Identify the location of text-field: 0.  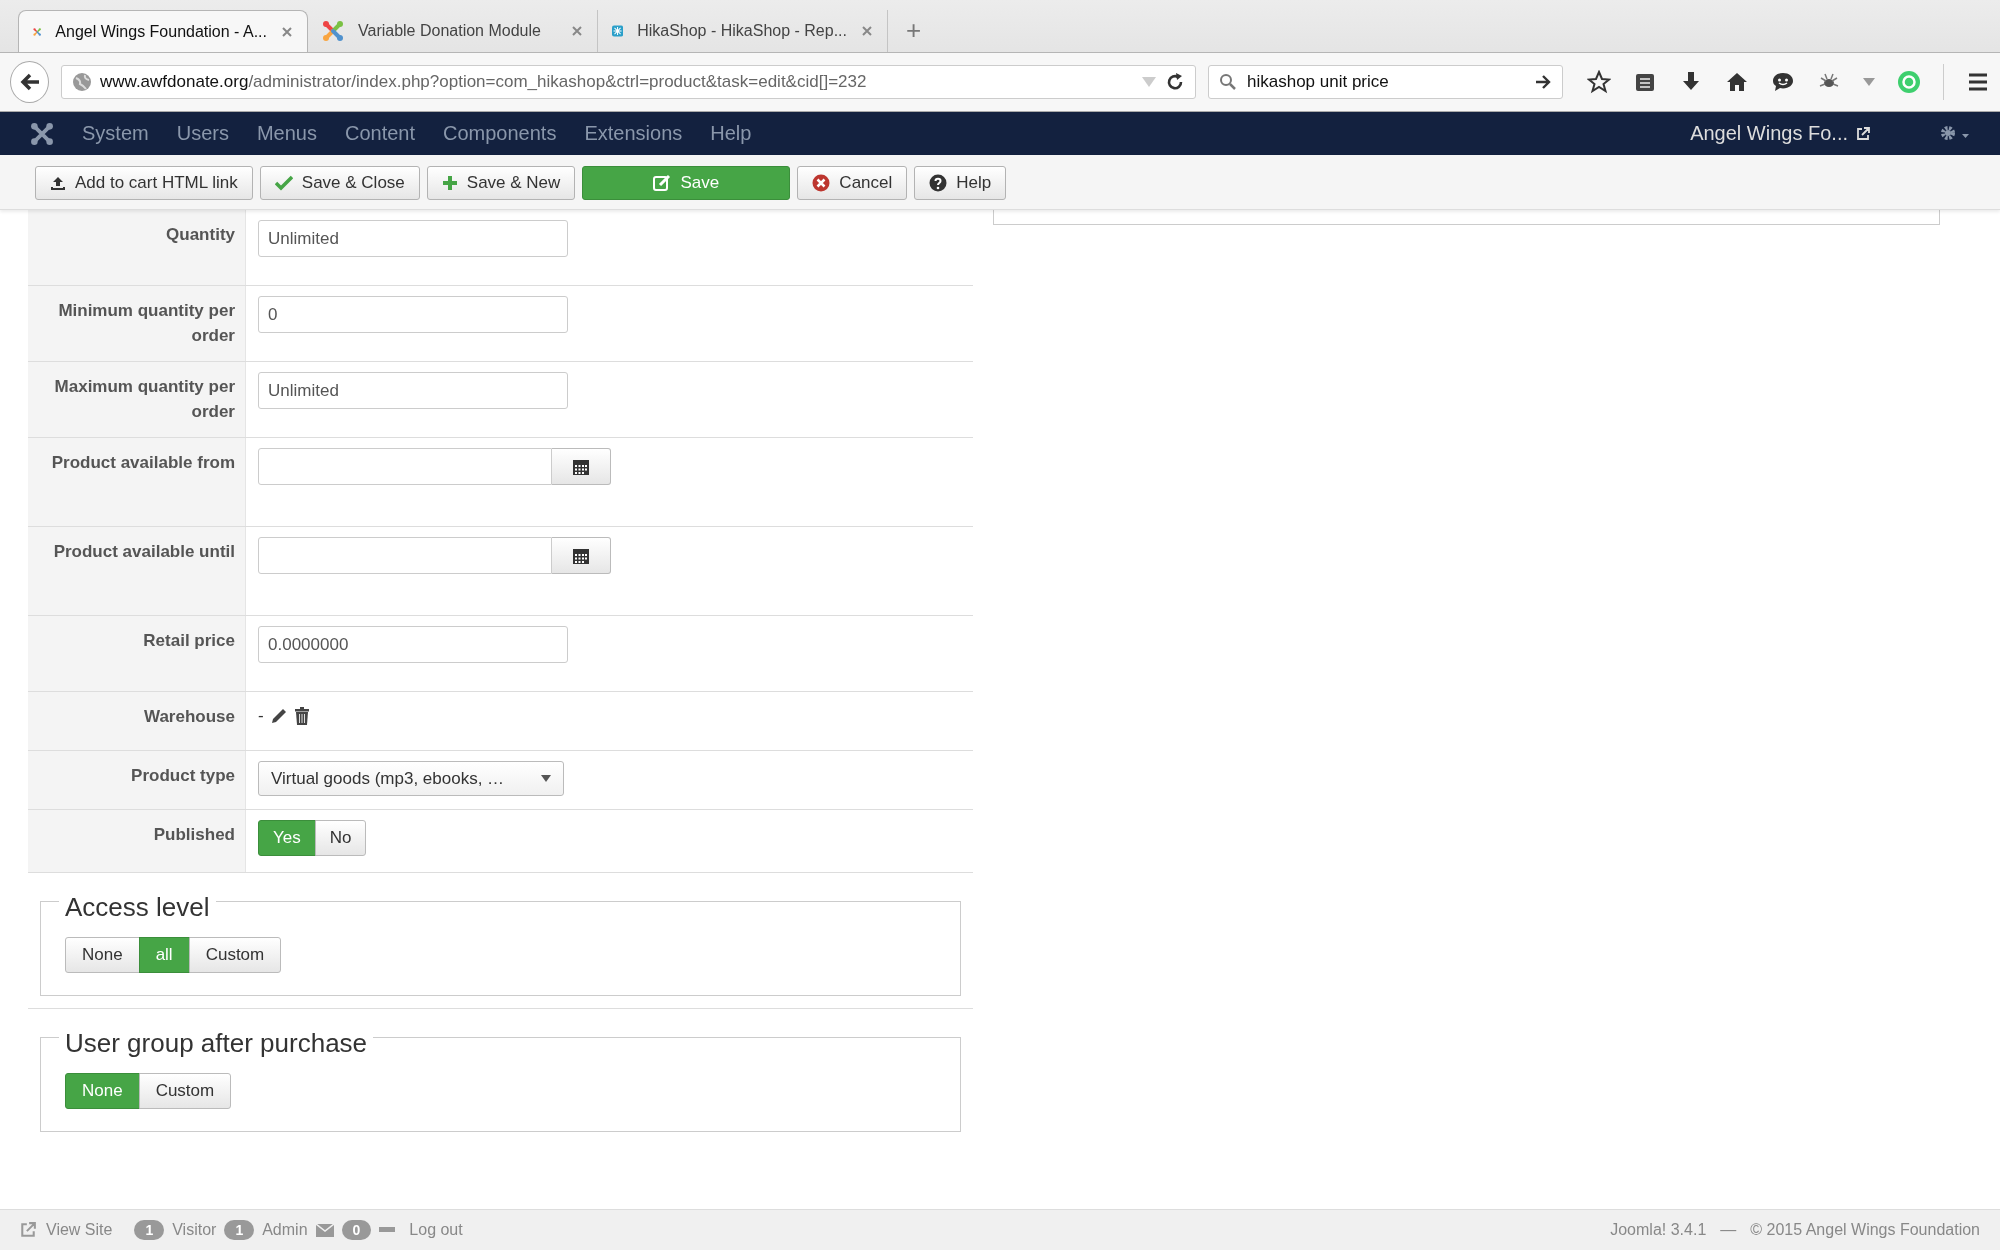
(413, 314).